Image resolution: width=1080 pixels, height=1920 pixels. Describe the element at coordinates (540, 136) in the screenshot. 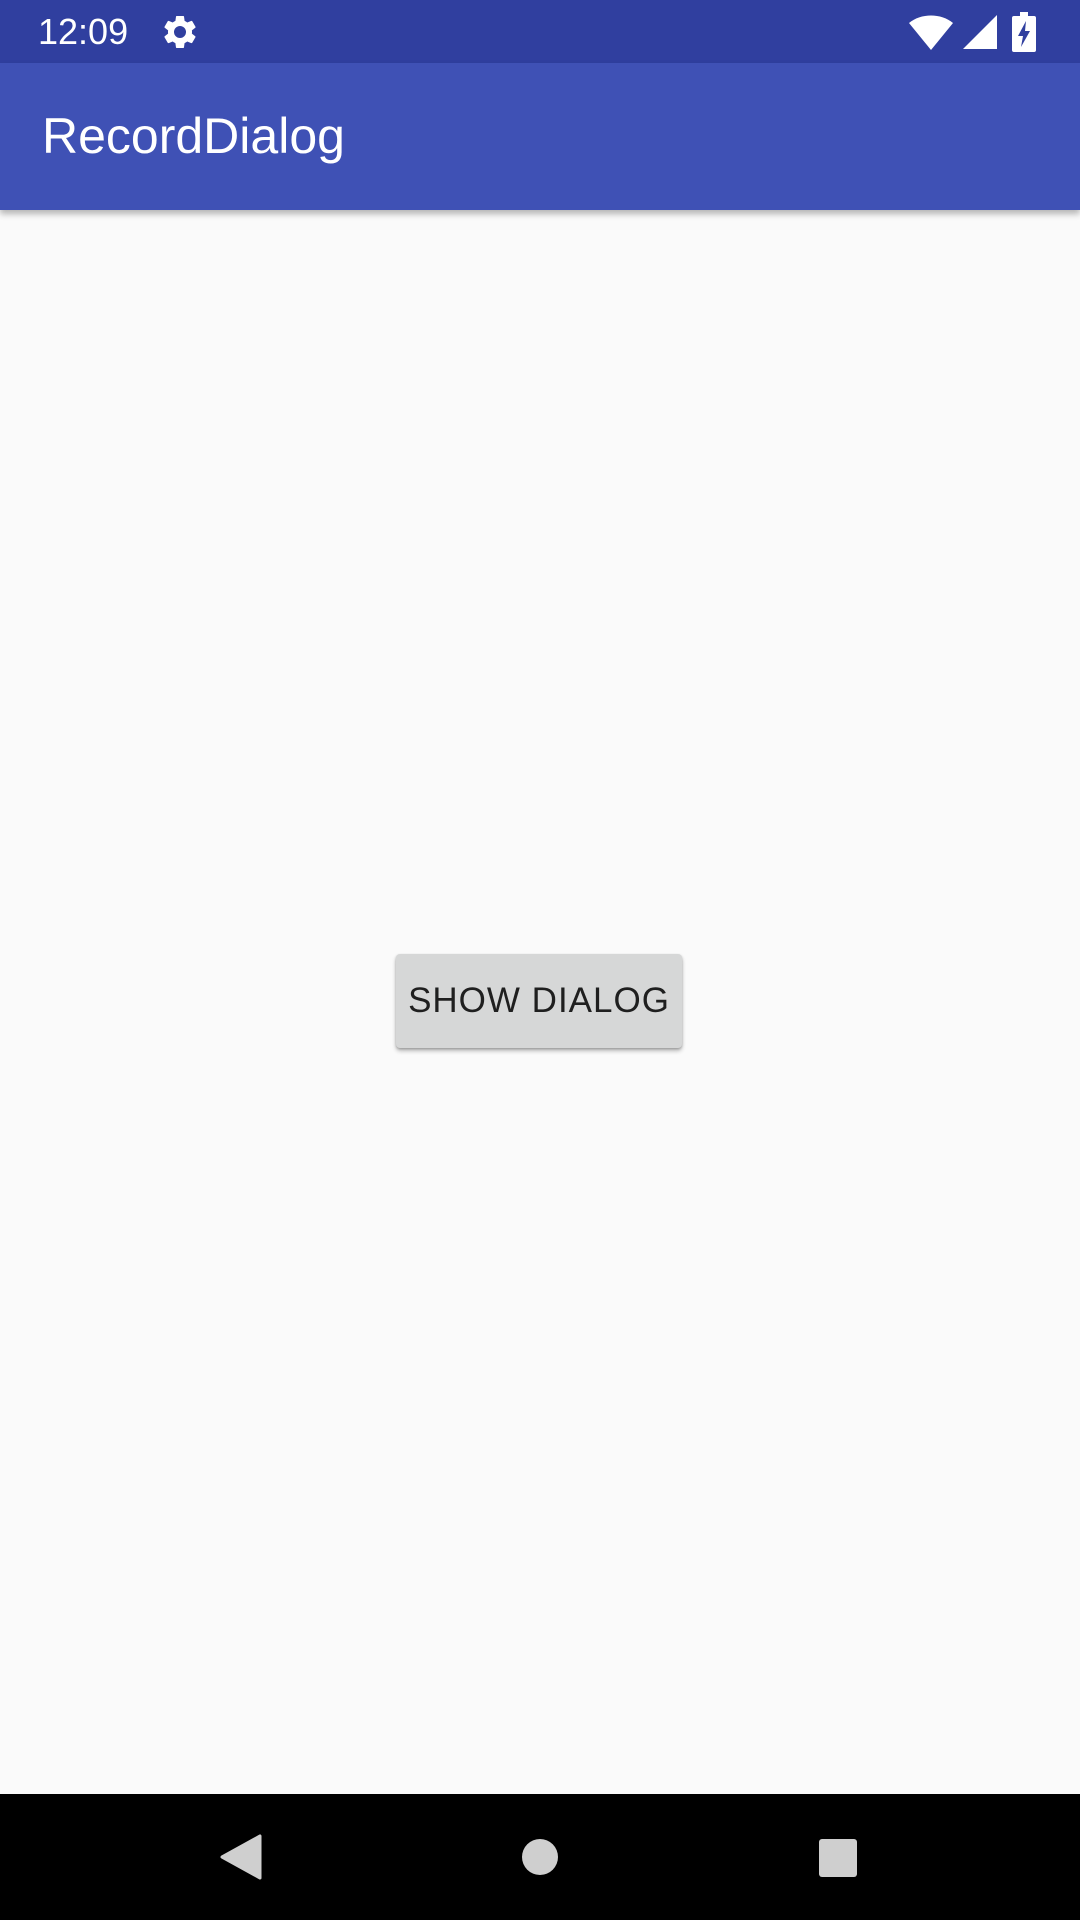

I see `app-bar: RecordDialog` at that location.